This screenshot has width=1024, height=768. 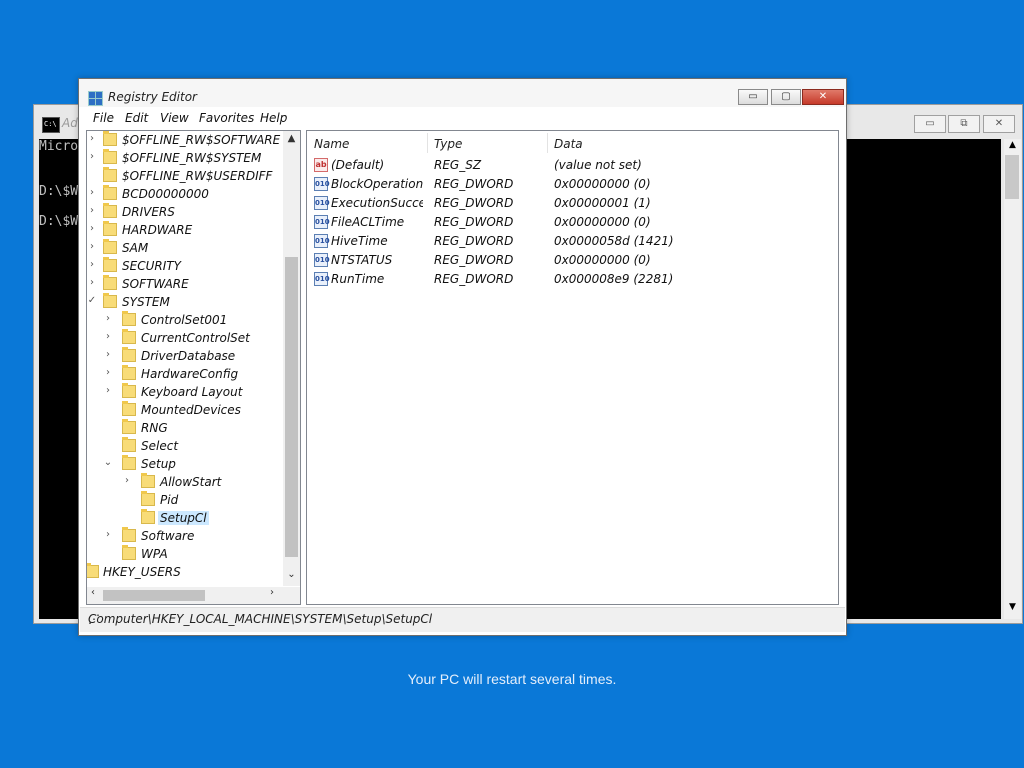 What do you see at coordinates (448, 144) in the screenshot?
I see `column-header-label: Type` at bounding box center [448, 144].